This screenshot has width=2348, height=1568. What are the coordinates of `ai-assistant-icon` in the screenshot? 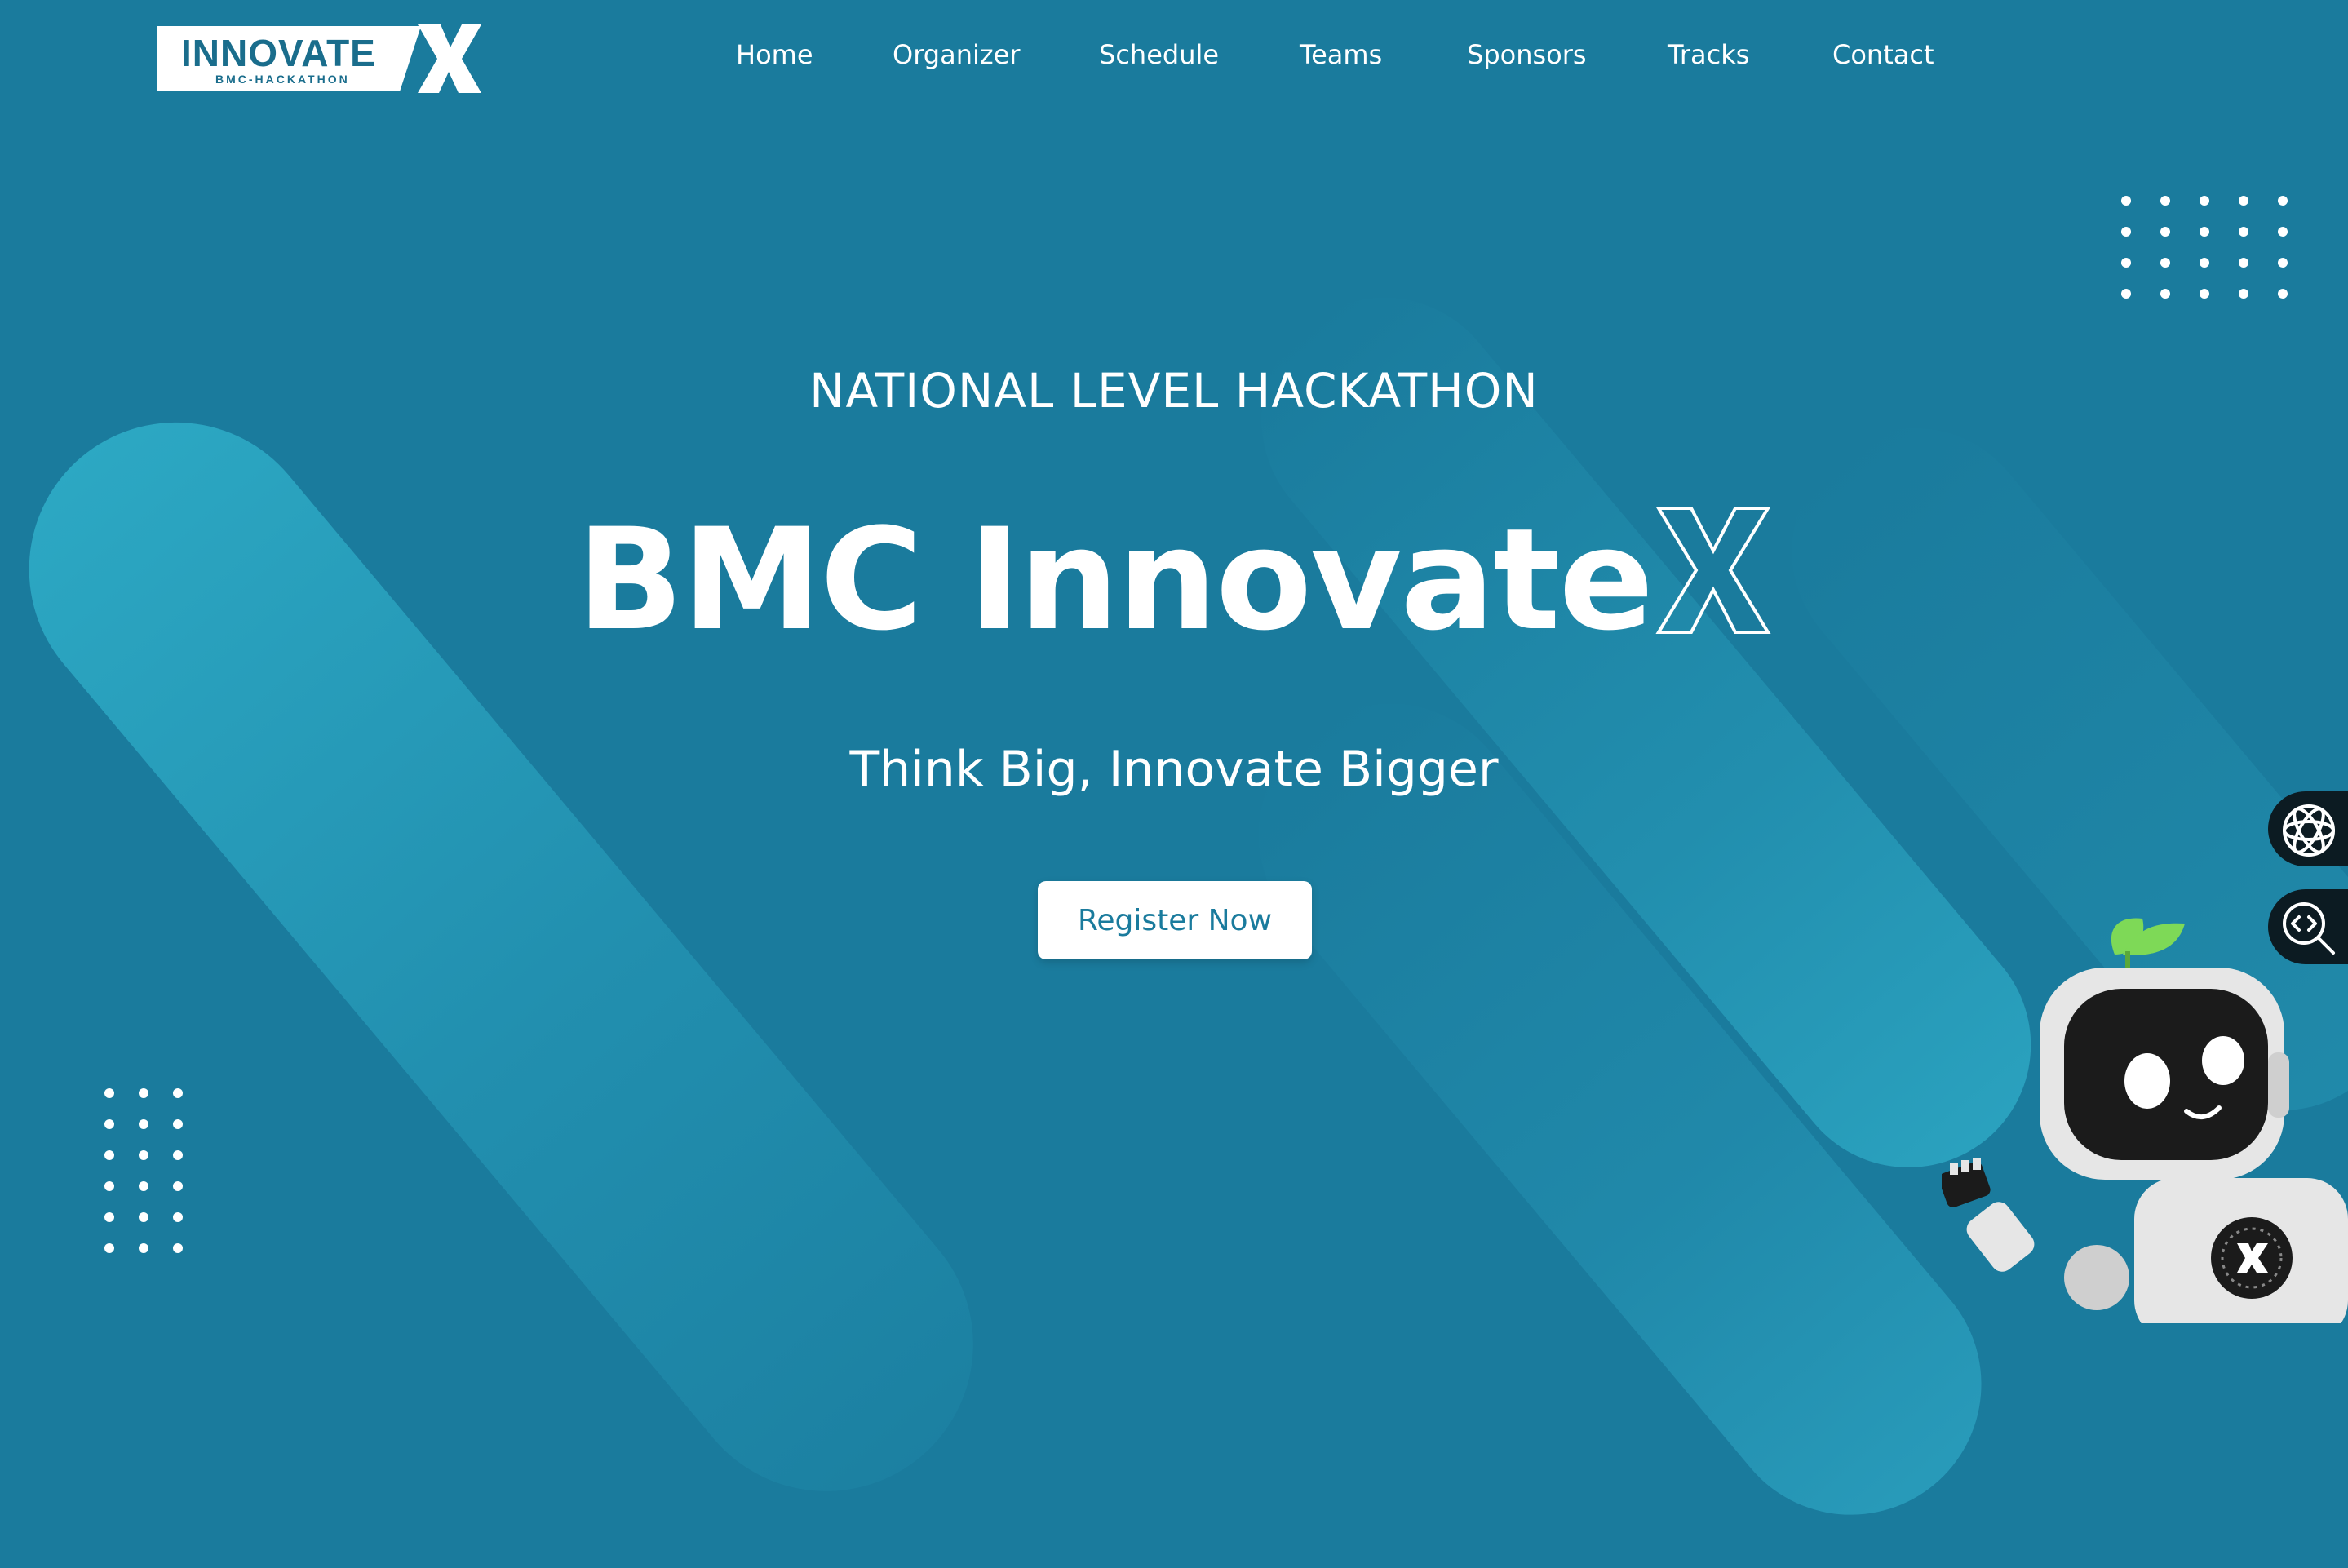 It's located at (2309, 830).